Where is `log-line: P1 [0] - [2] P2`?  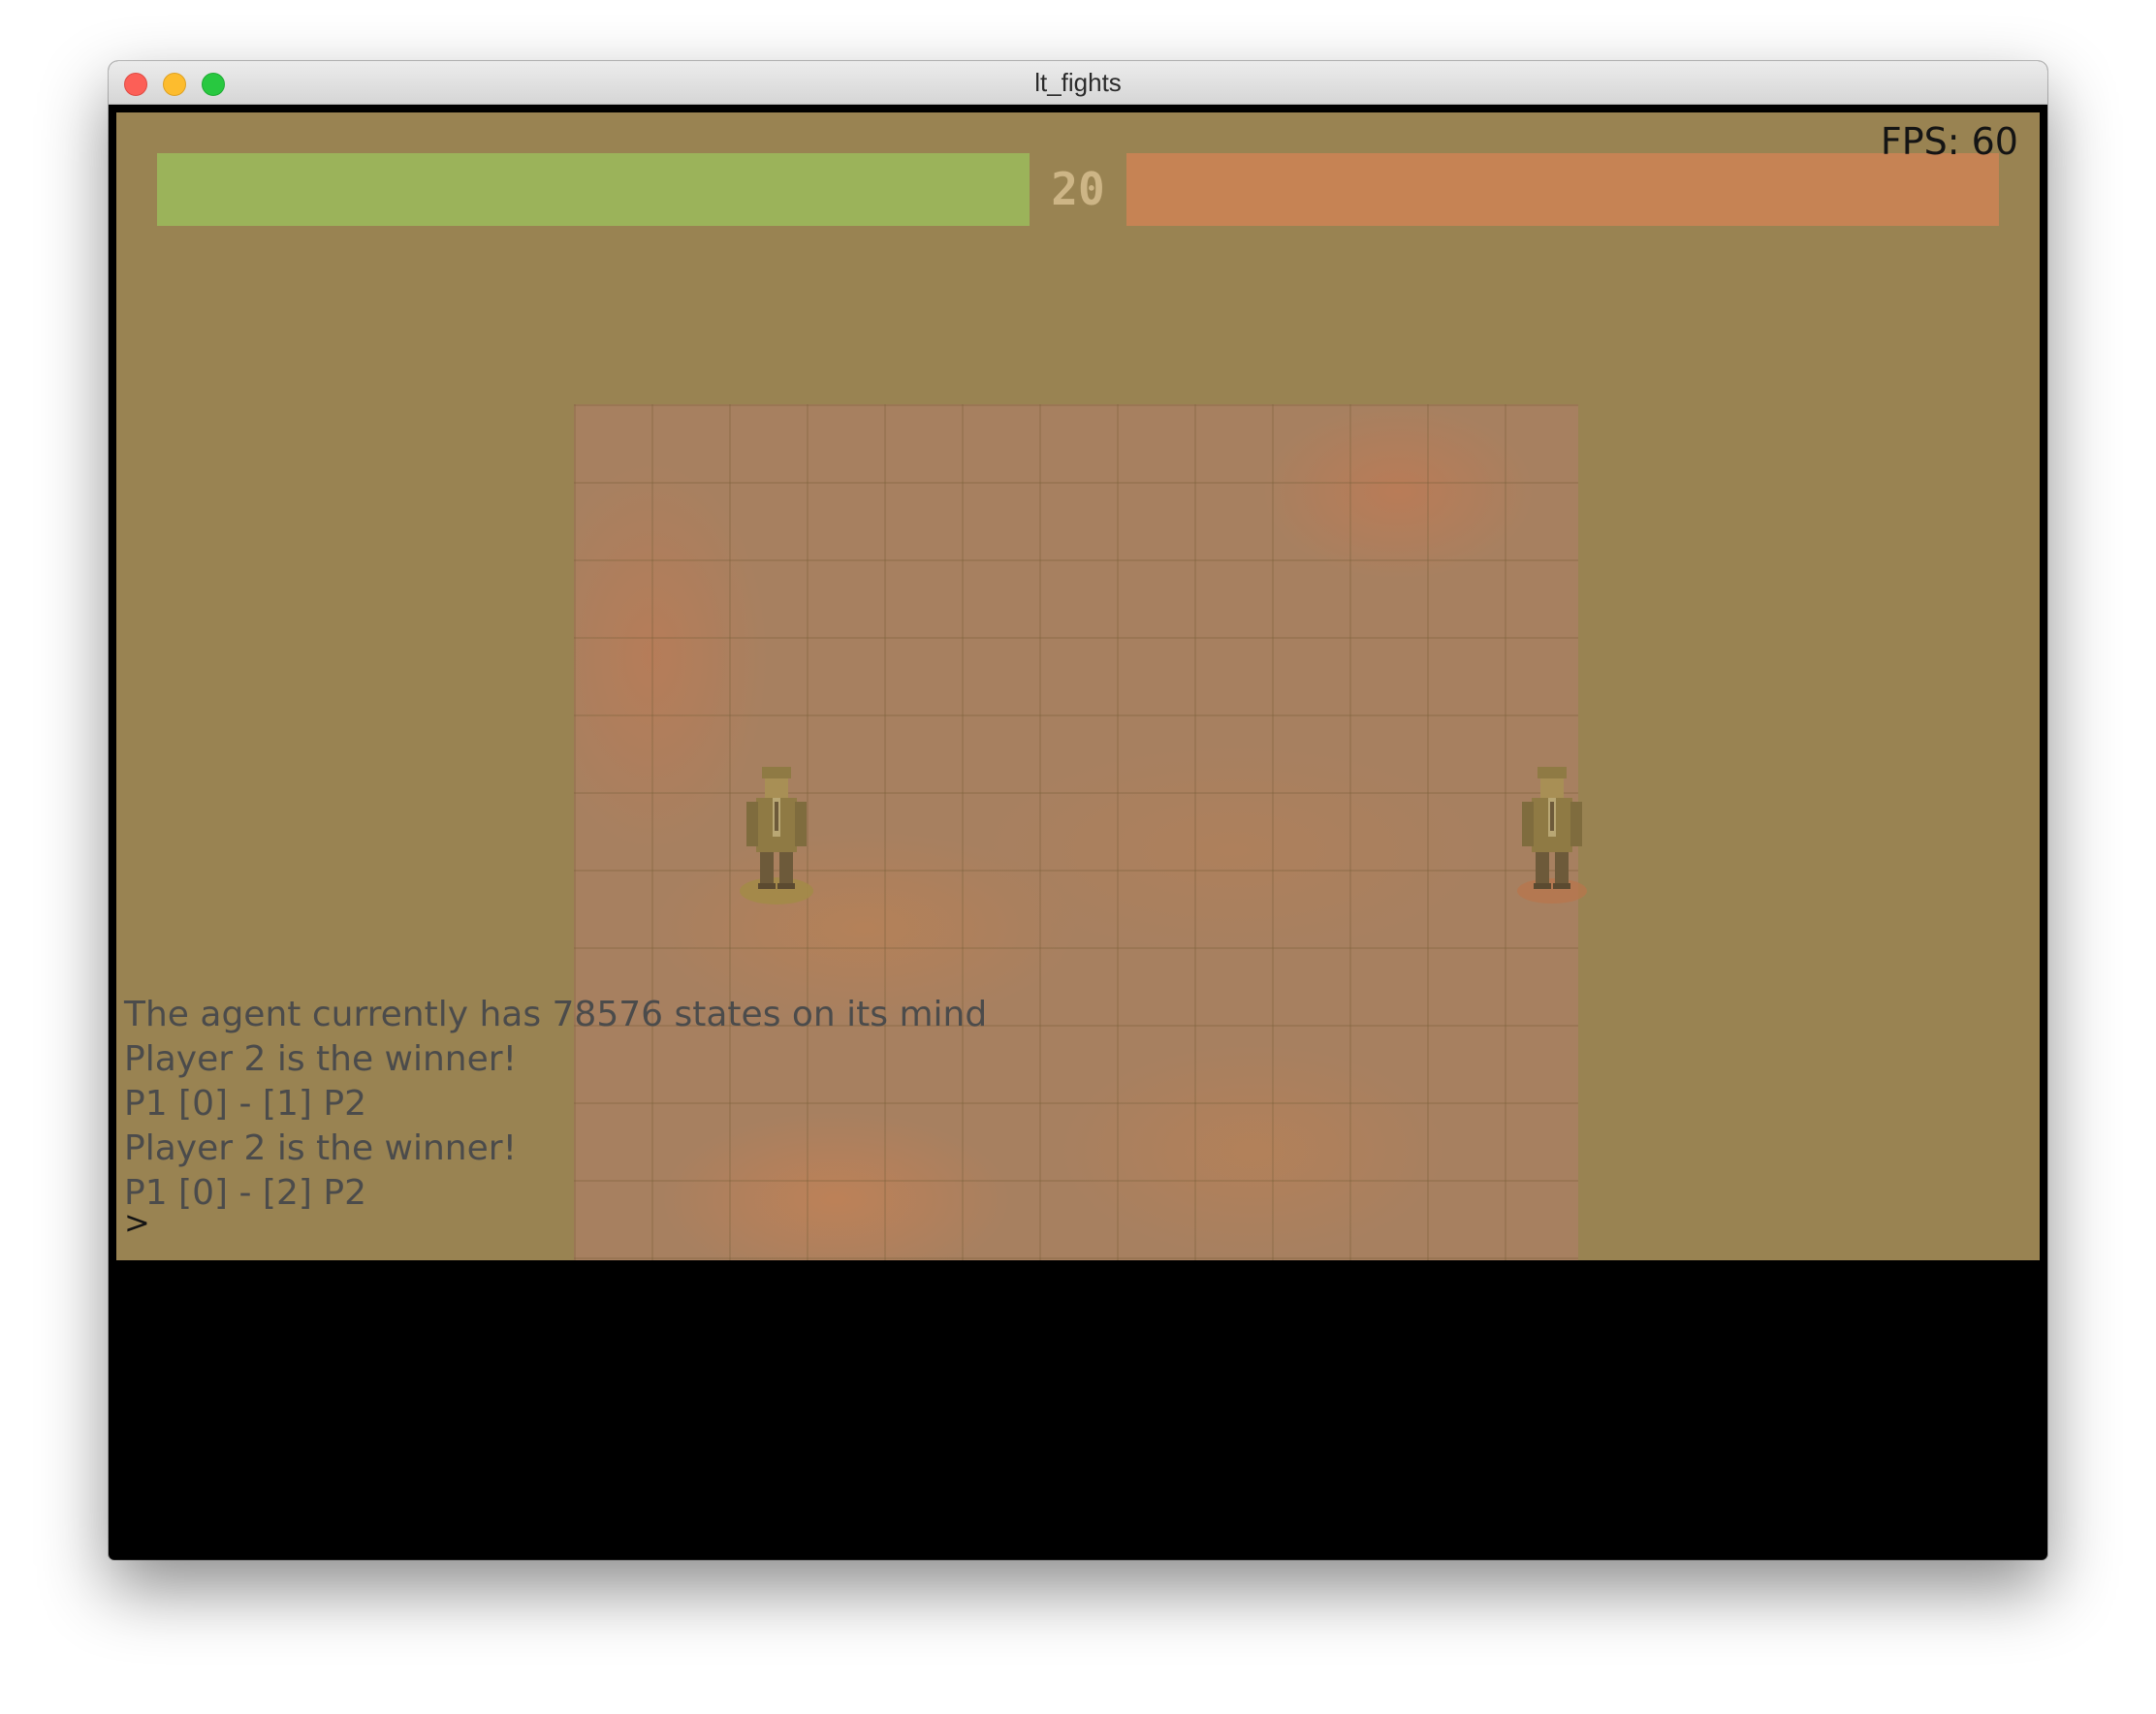
log-line: P1 [0] - [2] P2 is located at coordinates (245, 1193).